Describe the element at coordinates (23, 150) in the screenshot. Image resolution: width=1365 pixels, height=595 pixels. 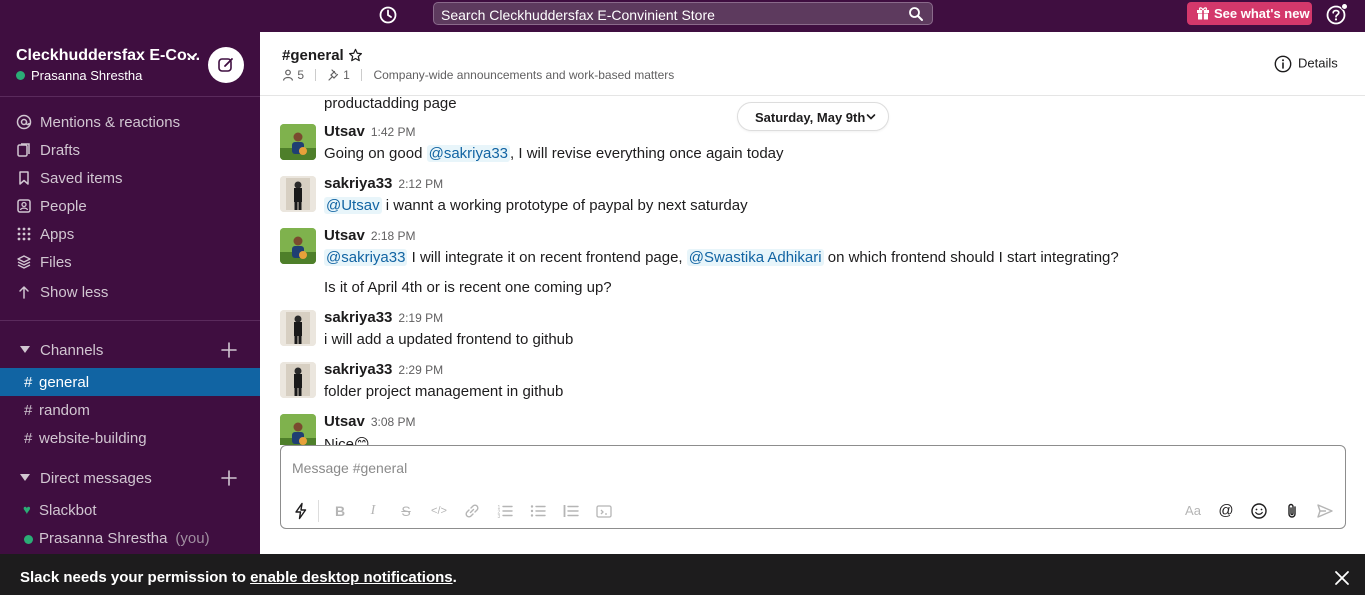
I see `drafts-icon` at that location.